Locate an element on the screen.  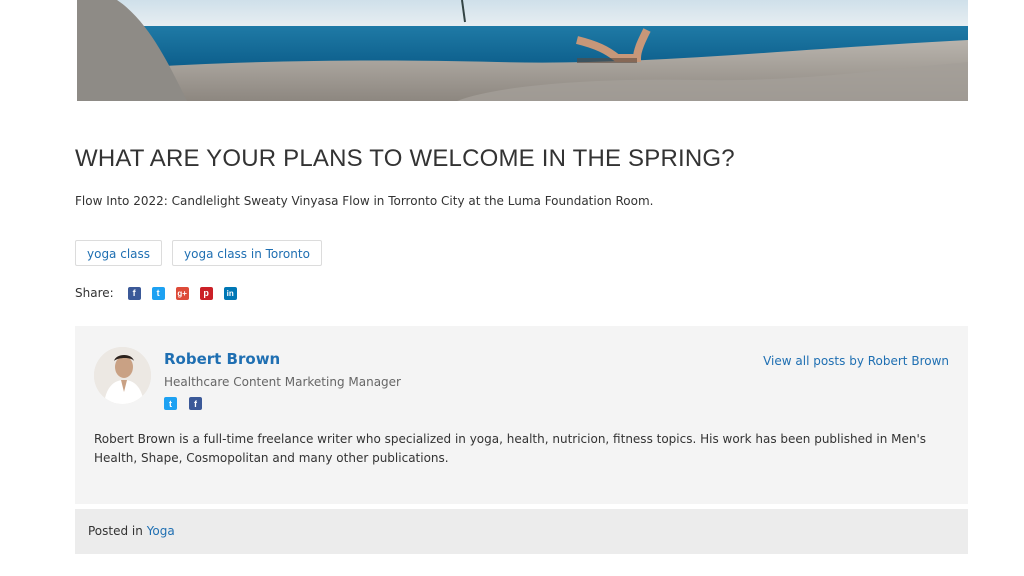
author-social: t f is located at coordinates (189, 403).